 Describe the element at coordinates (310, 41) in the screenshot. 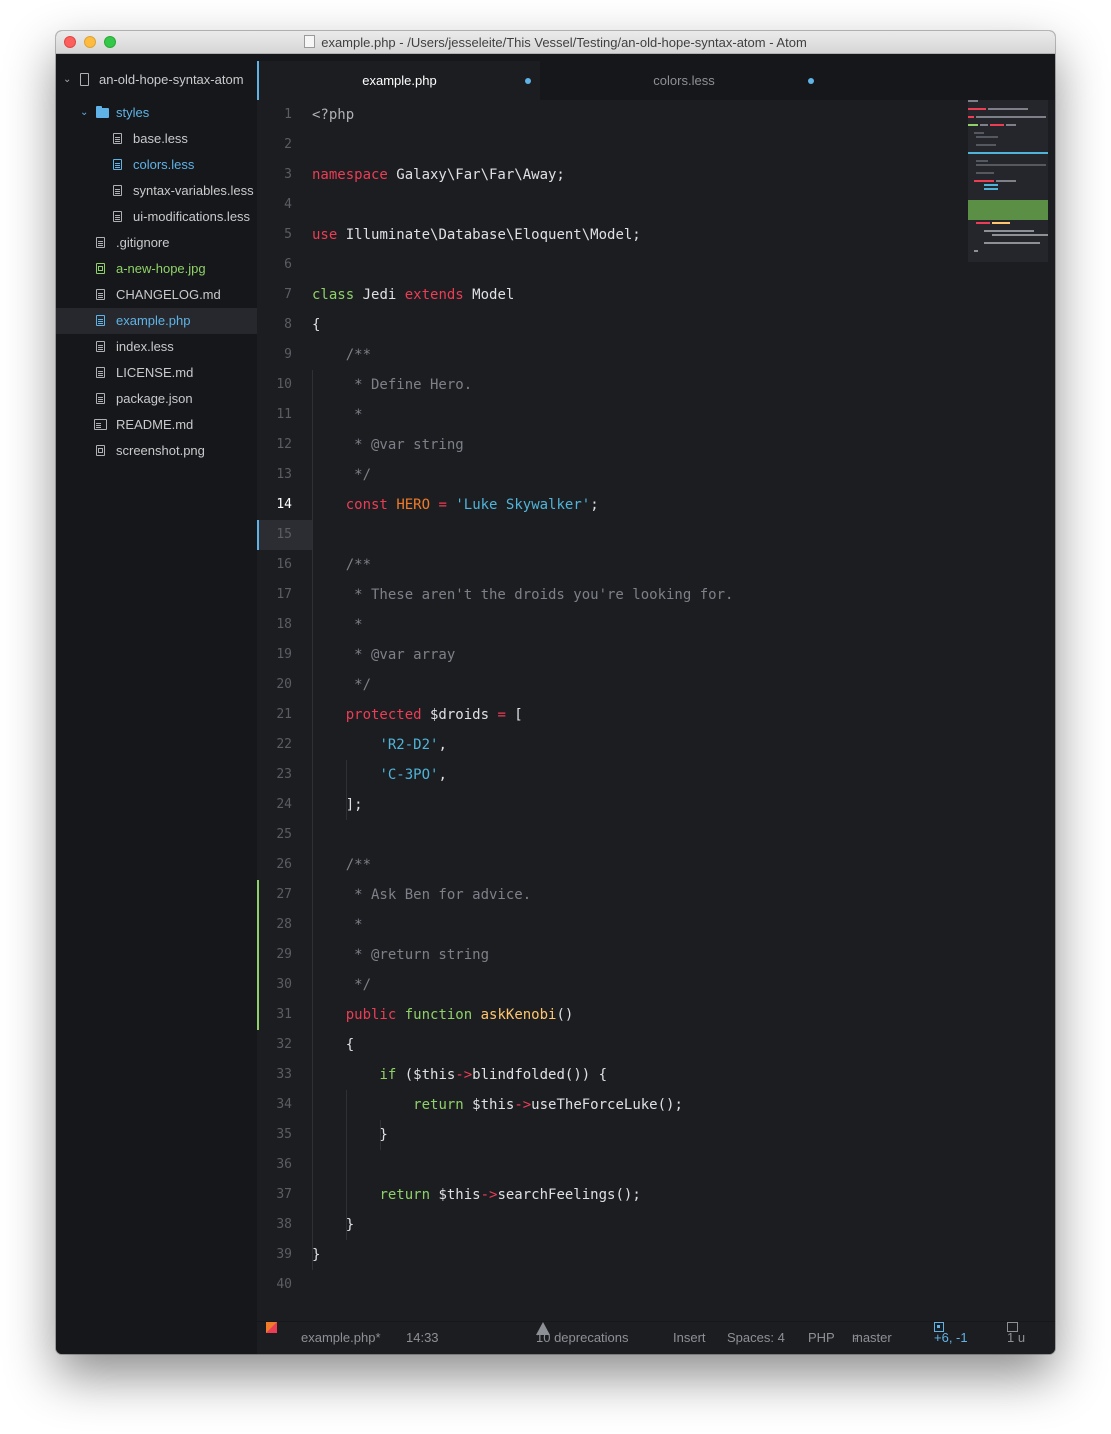

I see `document-icon` at that location.